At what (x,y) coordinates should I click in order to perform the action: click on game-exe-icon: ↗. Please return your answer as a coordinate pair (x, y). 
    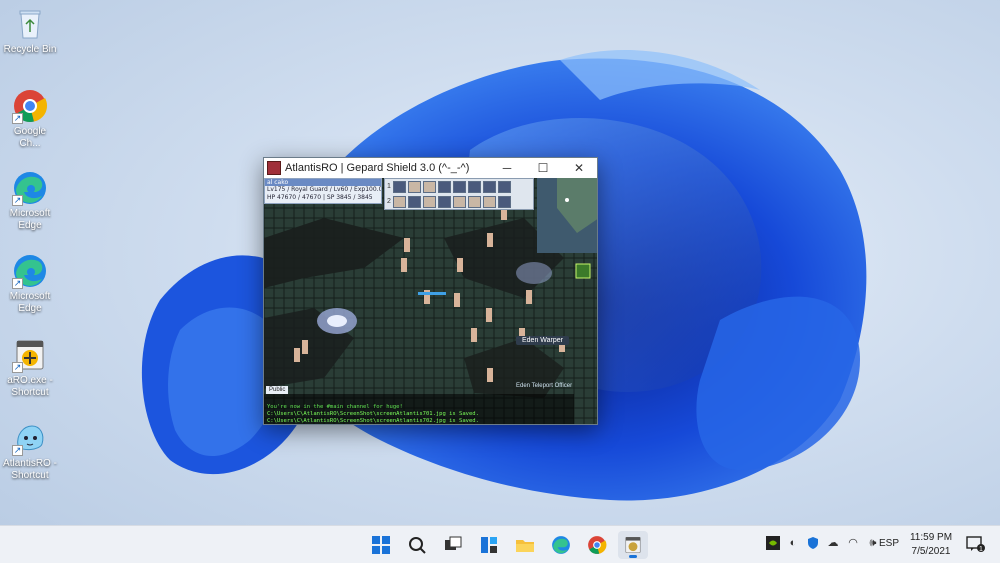
    Looking at the image, I should click on (30, 355).